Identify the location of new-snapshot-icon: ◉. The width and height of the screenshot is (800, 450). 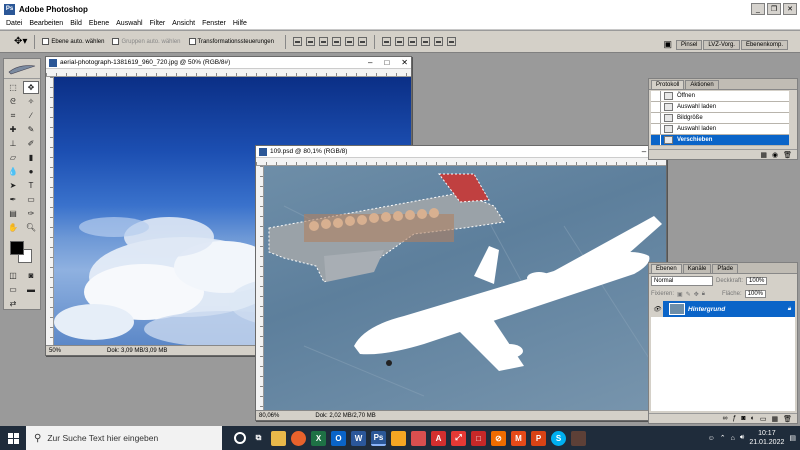
(775, 155).